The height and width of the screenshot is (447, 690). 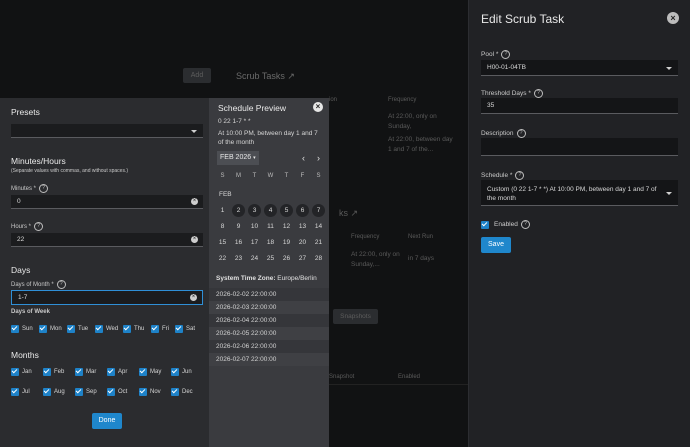 I want to click on month-label: FEB, so click(x=225, y=194).